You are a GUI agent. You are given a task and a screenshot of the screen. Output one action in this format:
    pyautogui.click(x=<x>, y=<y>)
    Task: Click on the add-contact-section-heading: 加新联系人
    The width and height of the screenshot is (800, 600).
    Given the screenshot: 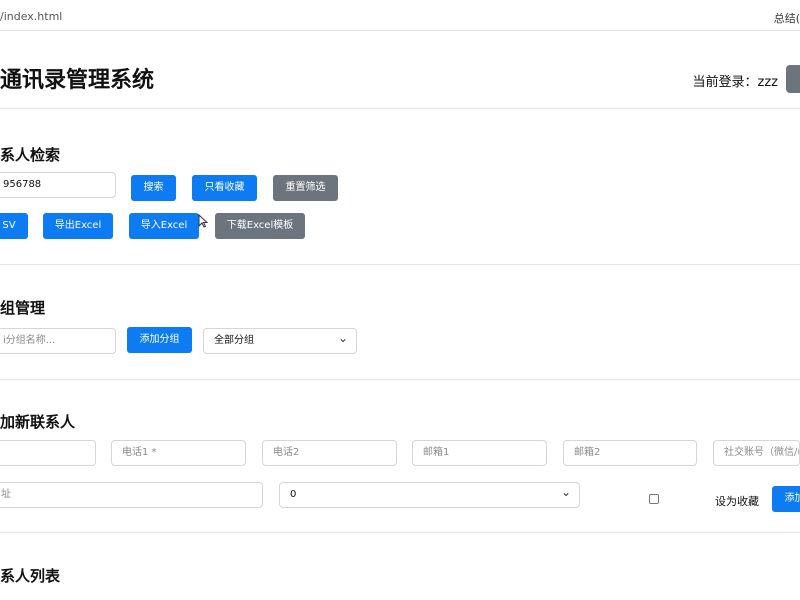 What is the action you would take?
    pyautogui.click(x=38, y=422)
    